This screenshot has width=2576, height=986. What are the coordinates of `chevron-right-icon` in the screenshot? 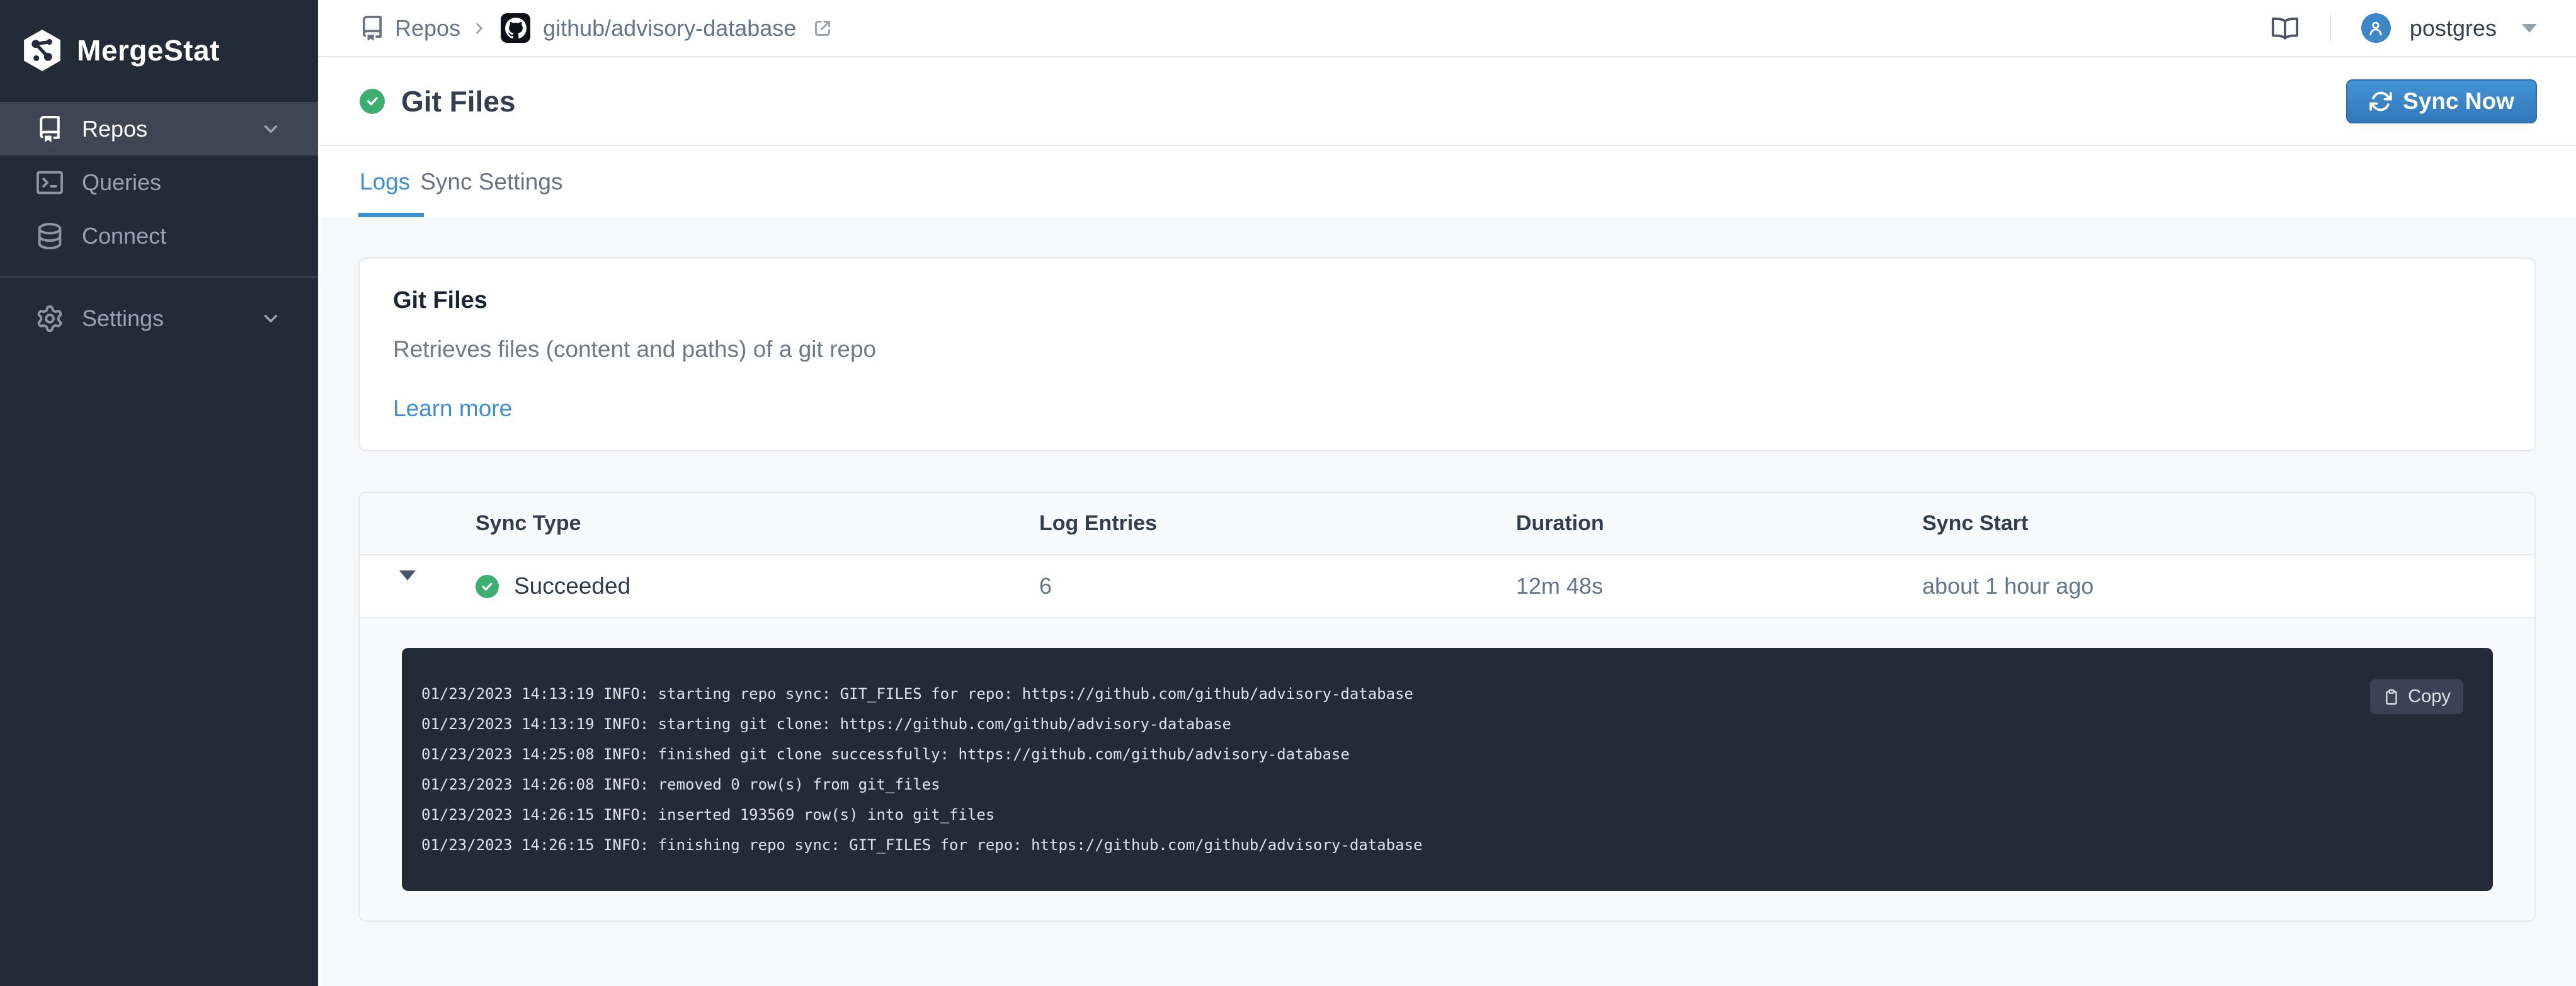 It's located at (479, 28).